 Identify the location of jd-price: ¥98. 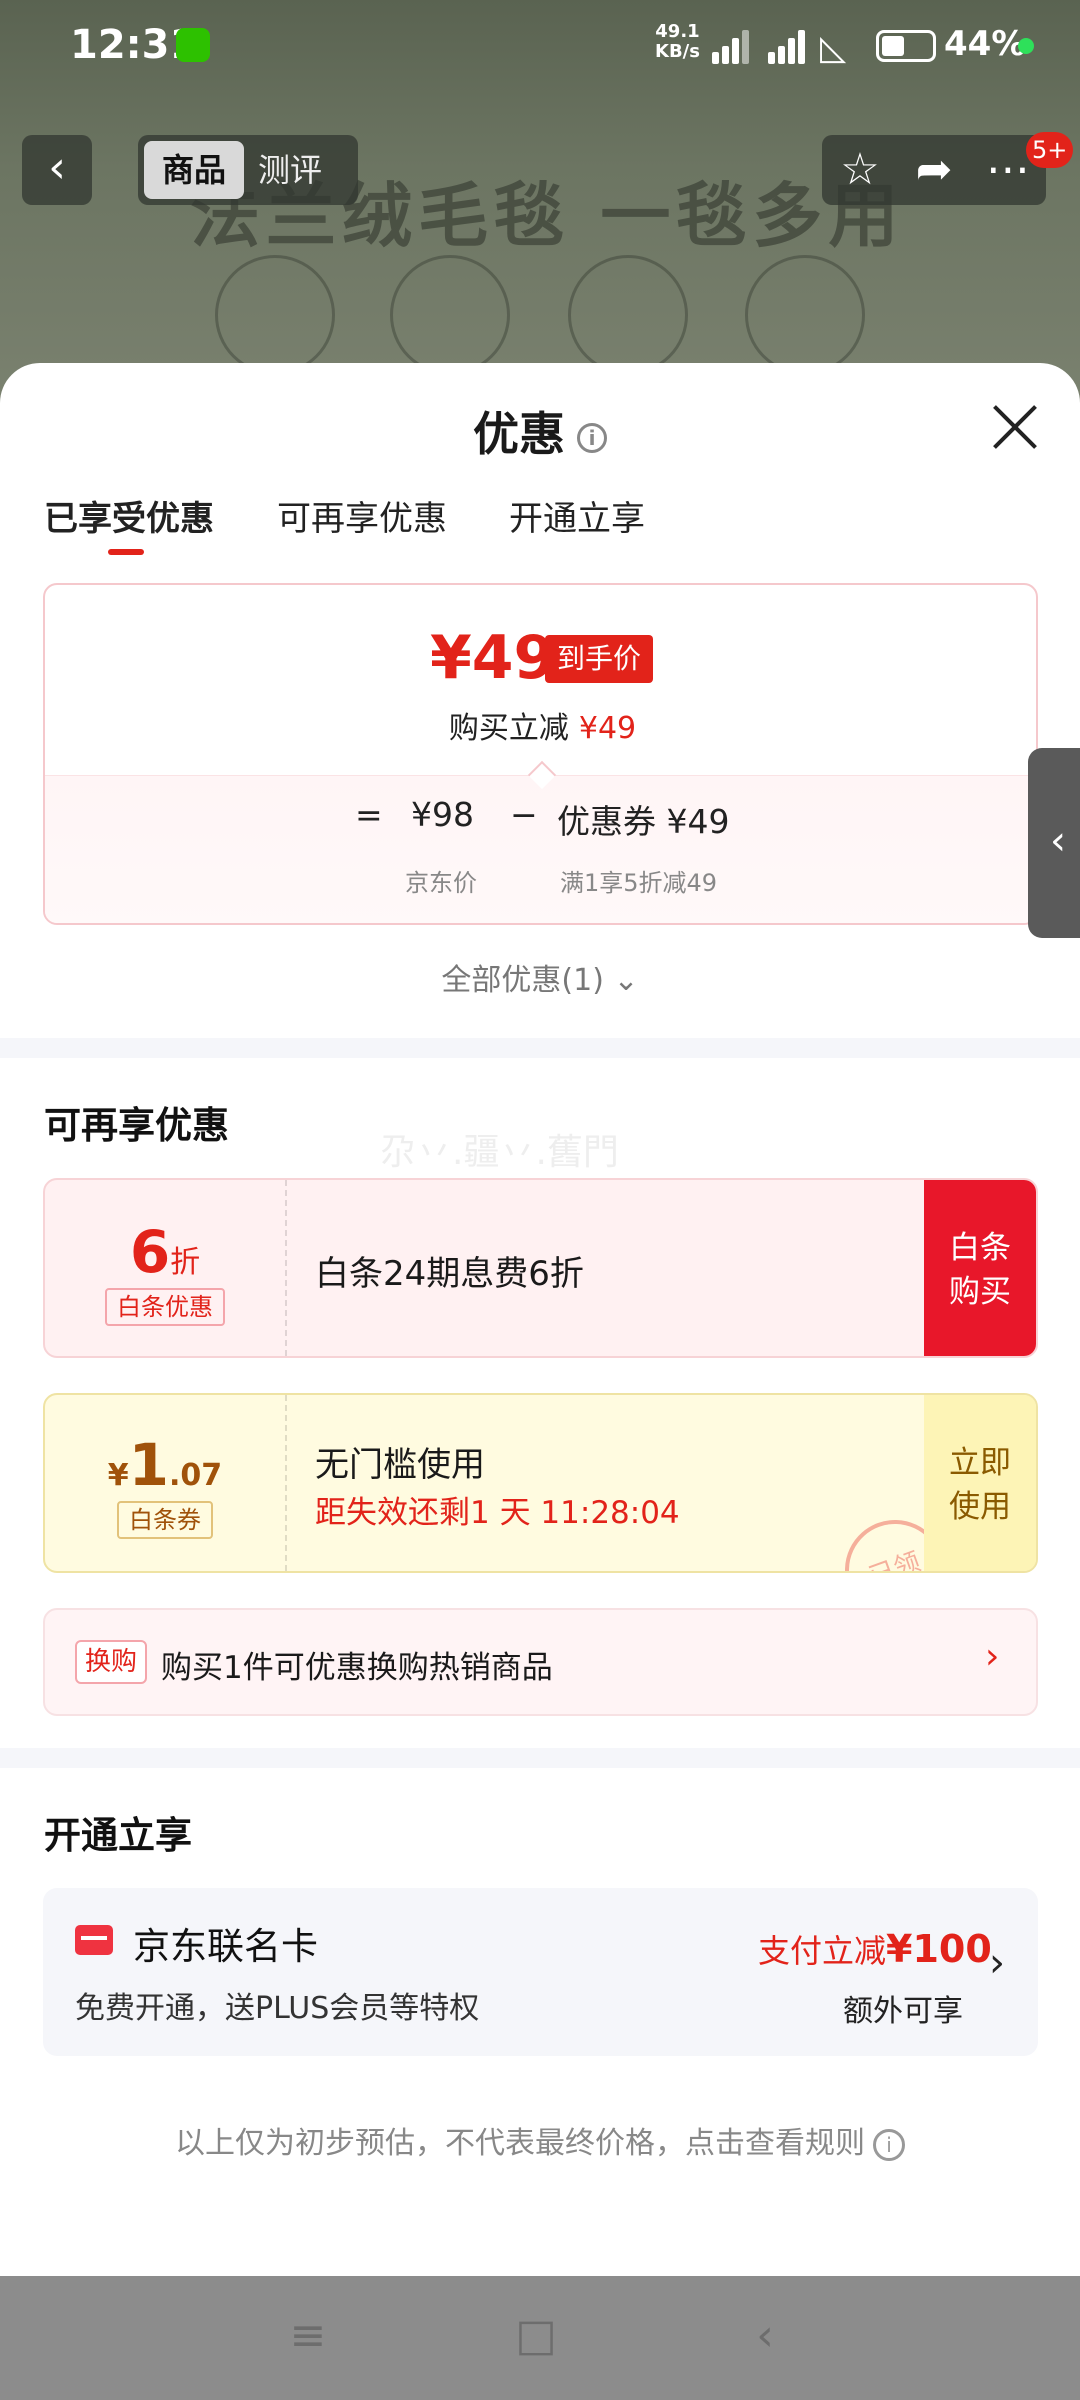
(442, 814).